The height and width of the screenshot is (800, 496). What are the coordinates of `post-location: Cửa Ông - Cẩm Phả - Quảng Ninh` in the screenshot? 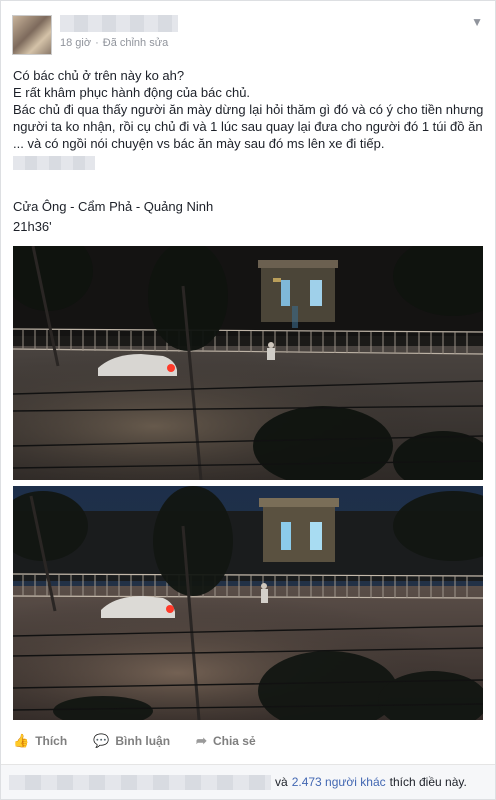 It's located at (113, 206).